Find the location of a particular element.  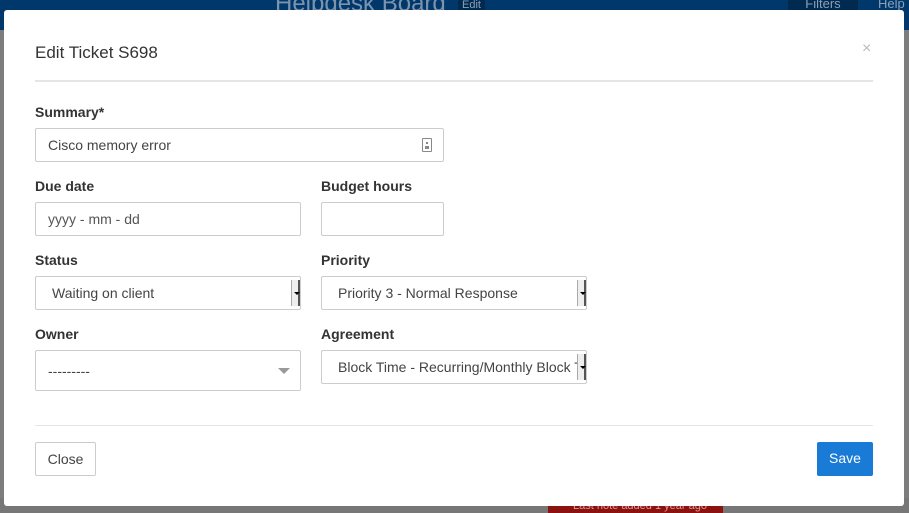

priority-select: Priority 3 - Normal Response is located at coordinates (454, 293).